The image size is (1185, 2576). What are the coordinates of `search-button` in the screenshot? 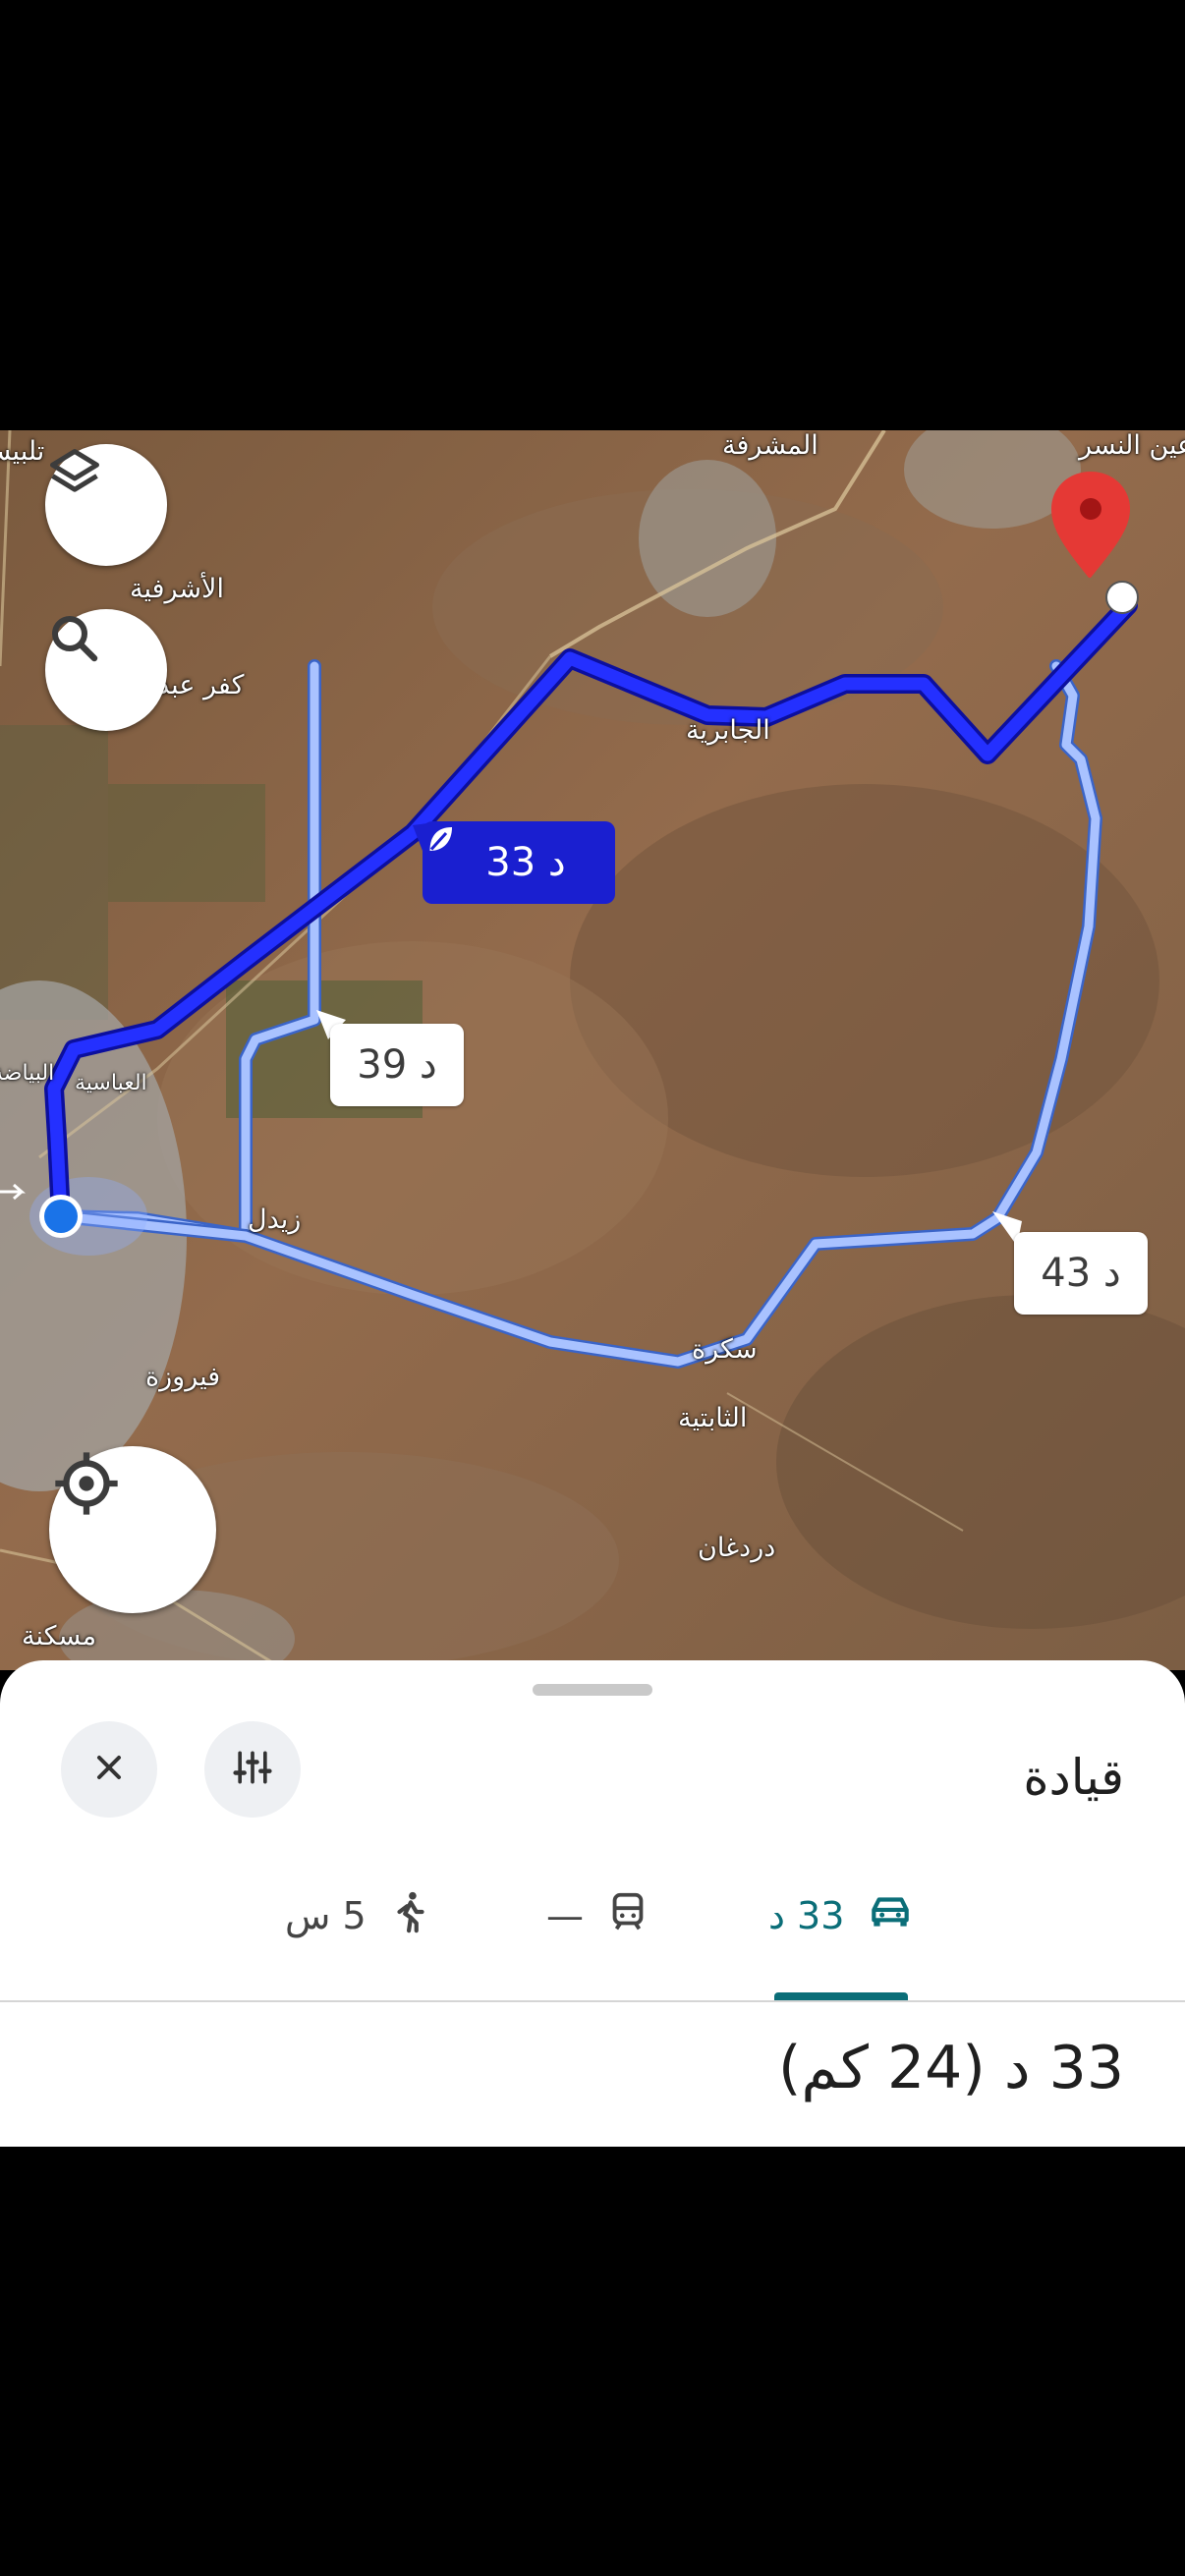 It's located at (106, 670).